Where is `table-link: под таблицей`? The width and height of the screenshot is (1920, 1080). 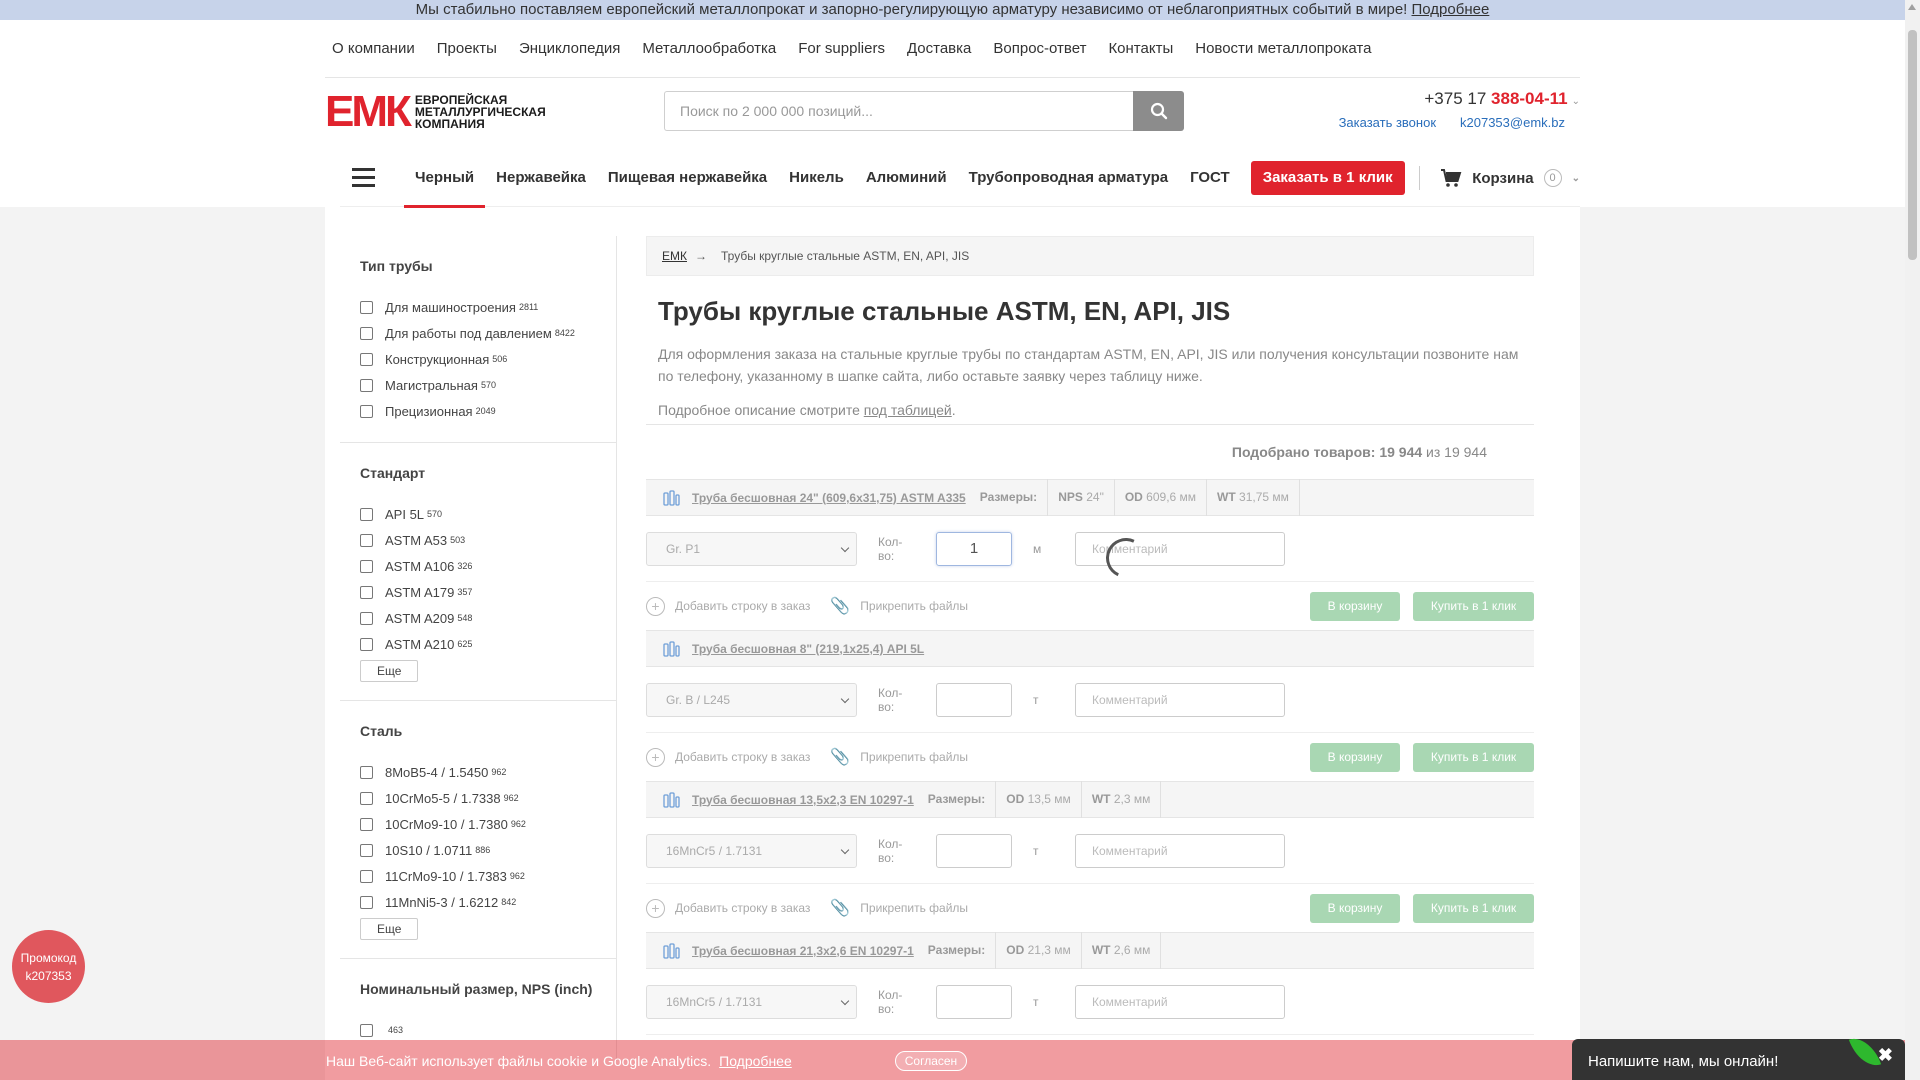
table-link: под таблицей is located at coordinates (908, 410).